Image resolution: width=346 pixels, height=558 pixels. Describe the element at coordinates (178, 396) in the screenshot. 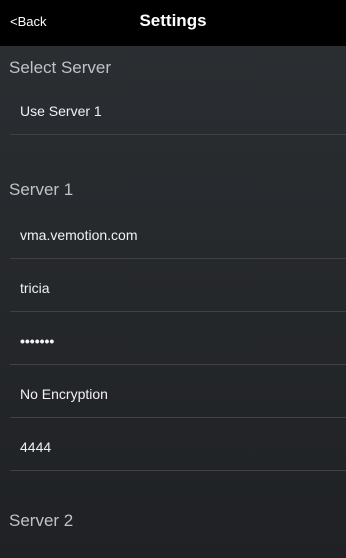

I see `server1-encryption-field: No Encryption` at that location.